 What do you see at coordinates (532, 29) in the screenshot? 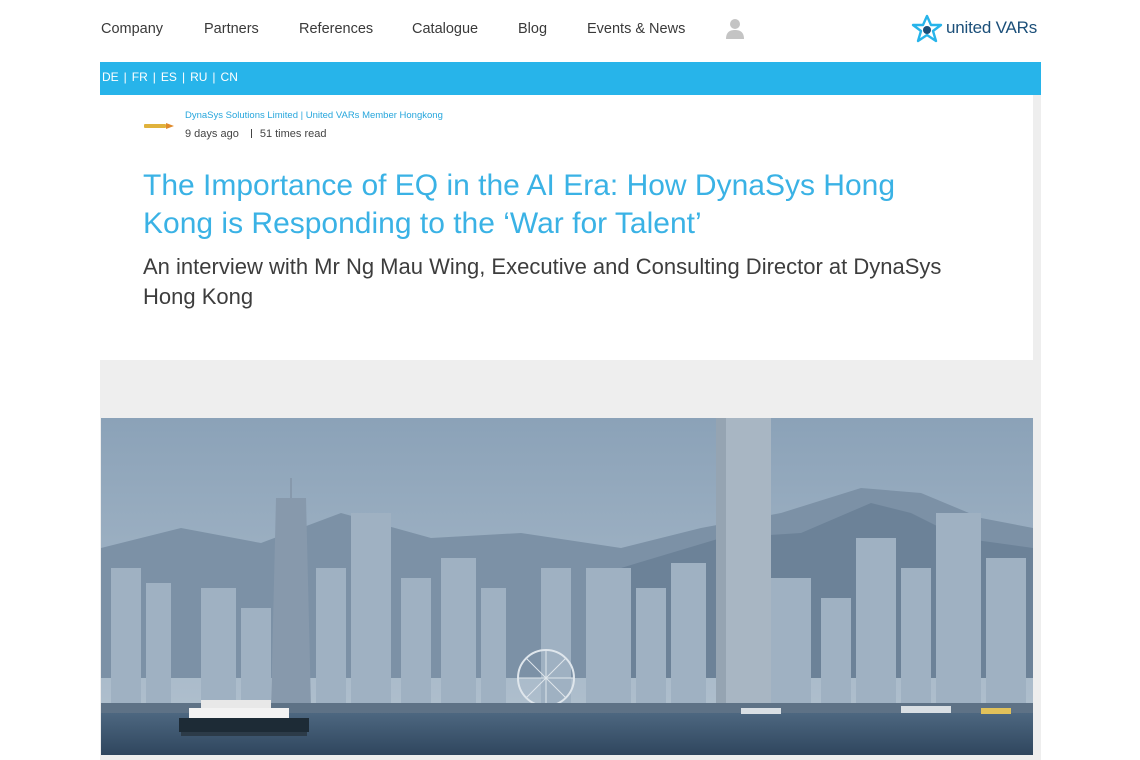
I see `nav-item-blog: Blog` at bounding box center [532, 29].